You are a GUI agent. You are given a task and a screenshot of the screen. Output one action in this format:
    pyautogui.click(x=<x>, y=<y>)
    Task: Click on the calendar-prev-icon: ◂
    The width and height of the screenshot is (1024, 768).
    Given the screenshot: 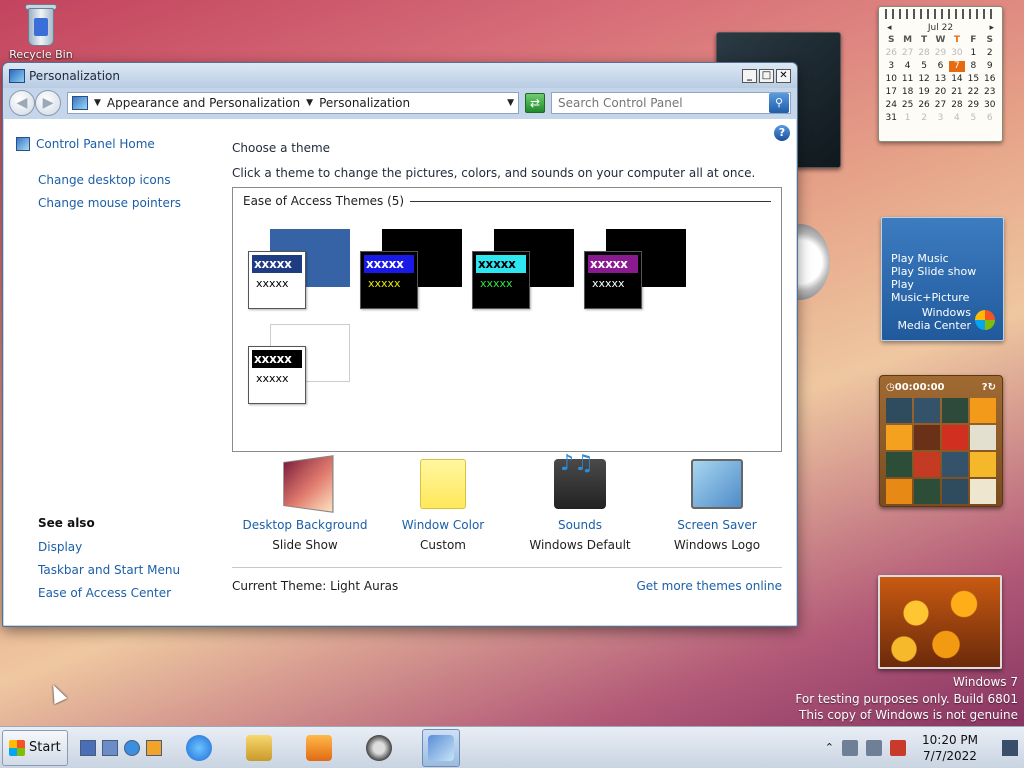 What is the action you would take?
    pyautogui.click(x=889, y=28)
    